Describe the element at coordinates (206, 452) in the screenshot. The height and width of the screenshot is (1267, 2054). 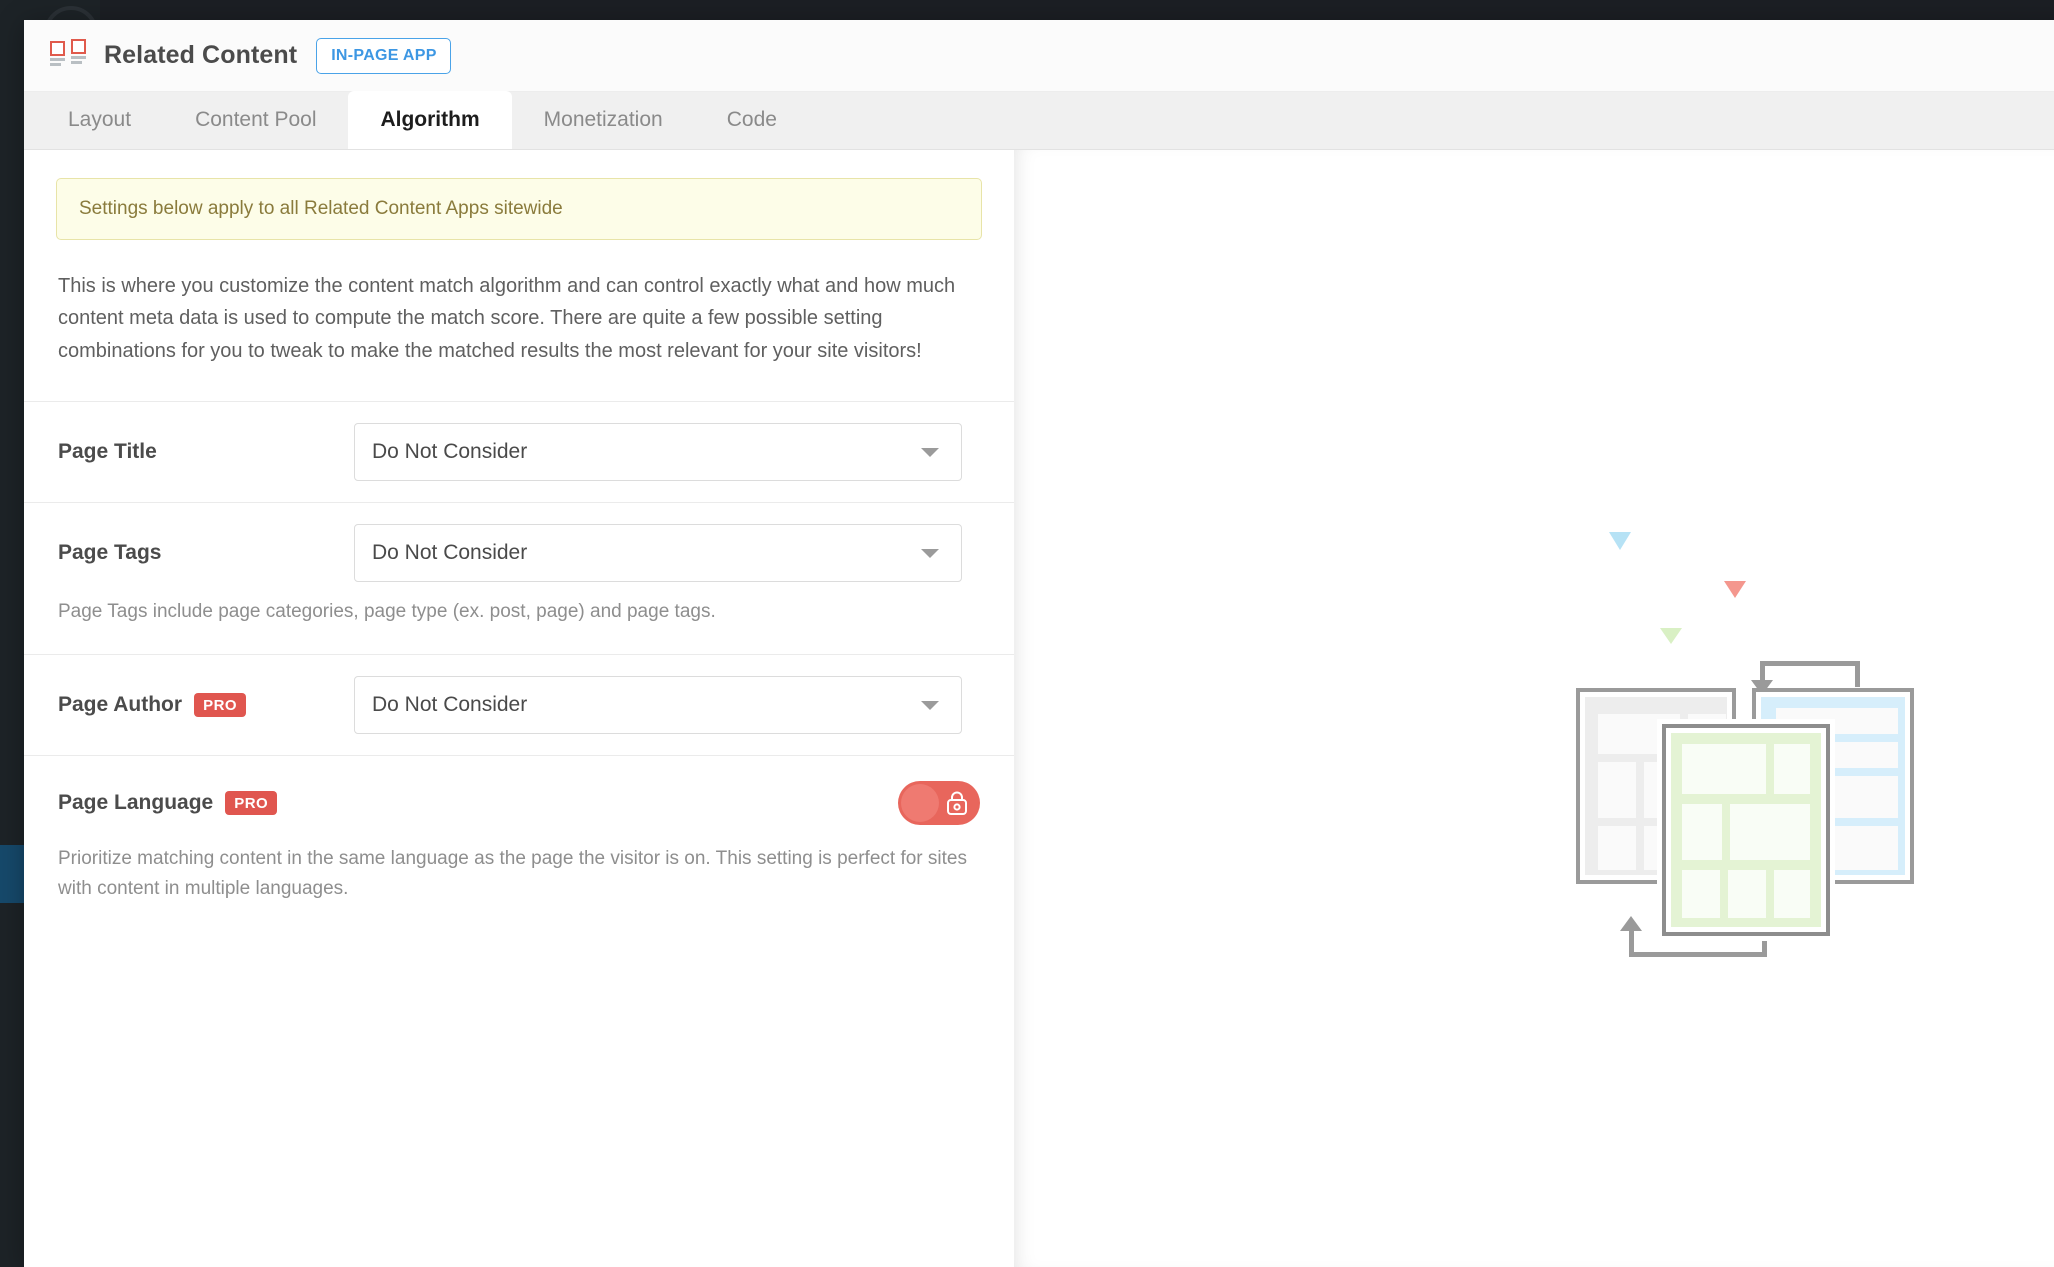
I see `page-title-label: Page Title` at that location.